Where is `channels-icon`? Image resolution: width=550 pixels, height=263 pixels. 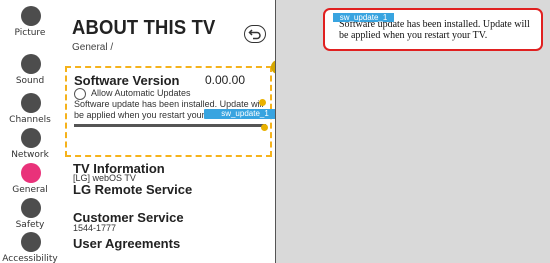
channels-icon is located at coordinates (31, 103).